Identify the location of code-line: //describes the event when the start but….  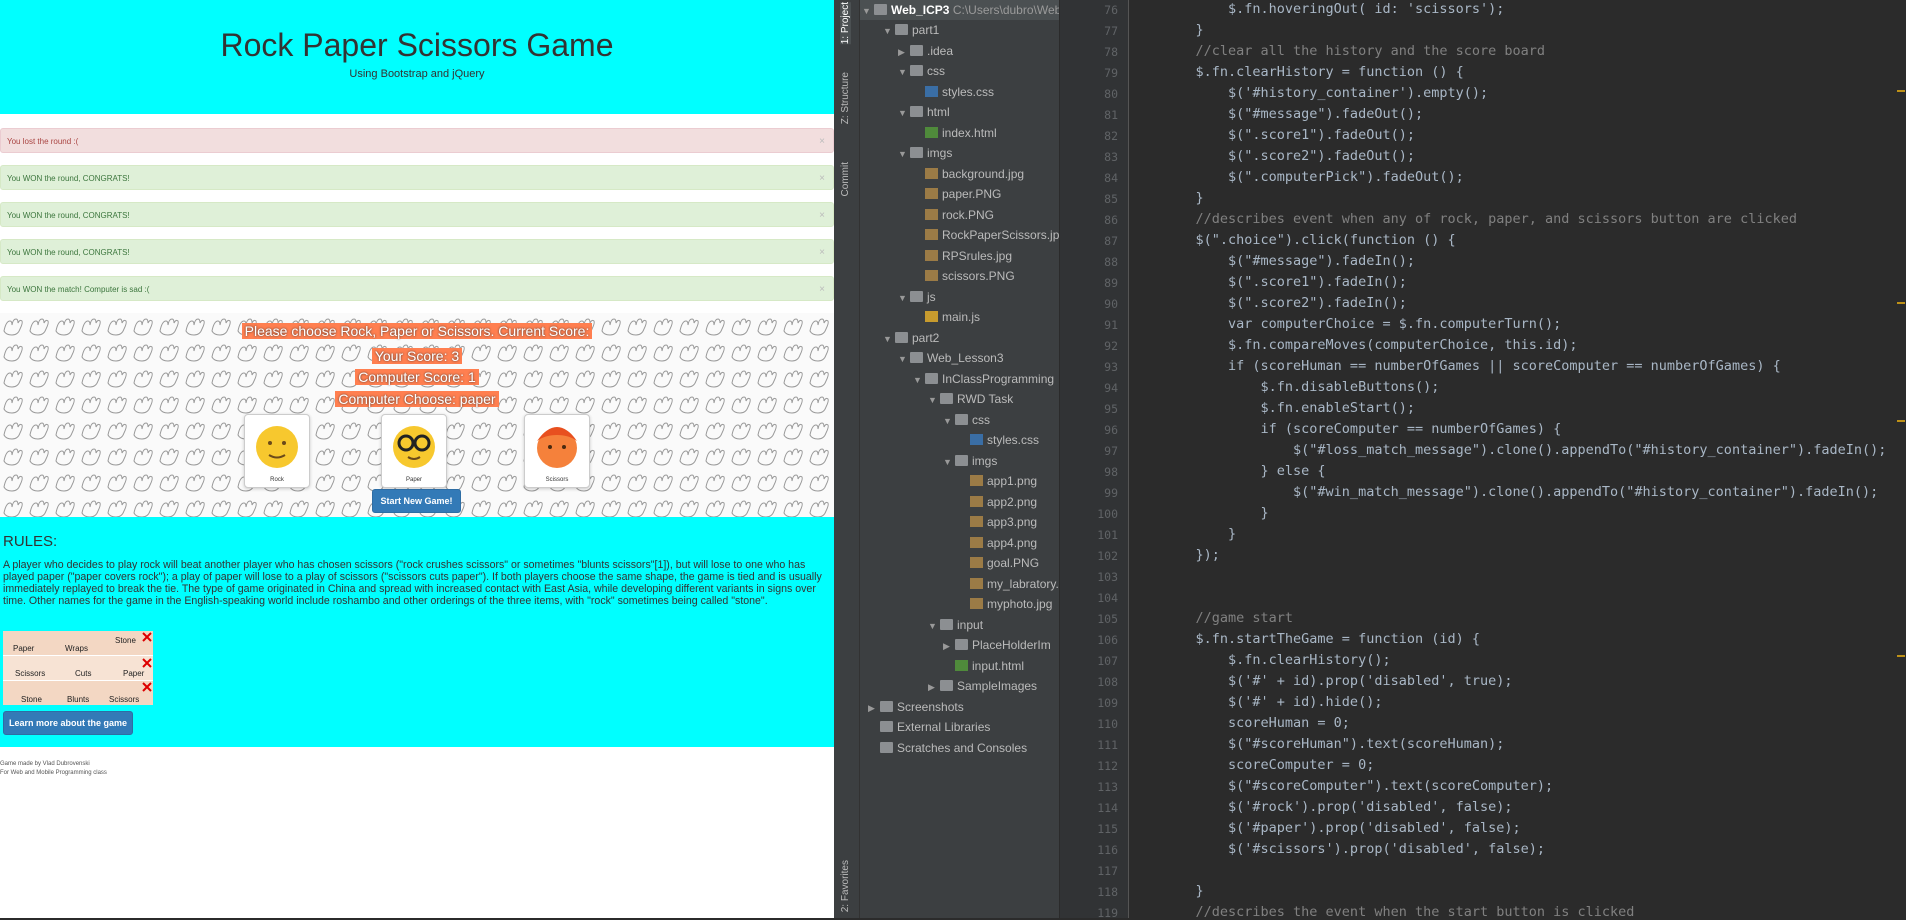
(1399, 910).